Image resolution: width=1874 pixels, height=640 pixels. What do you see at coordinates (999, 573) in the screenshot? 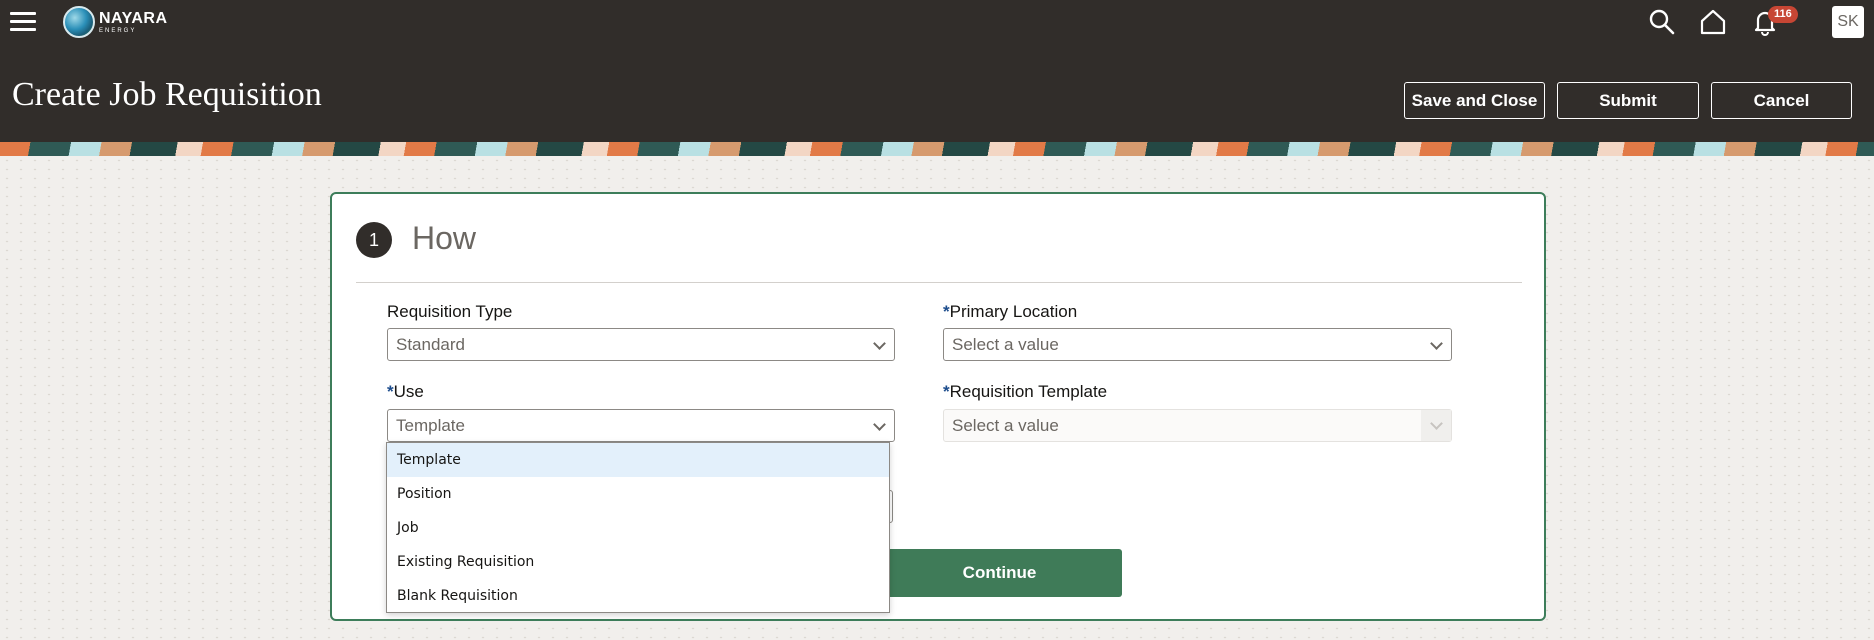
I see `continue-button: Continue` at bounding box center [999, 573].